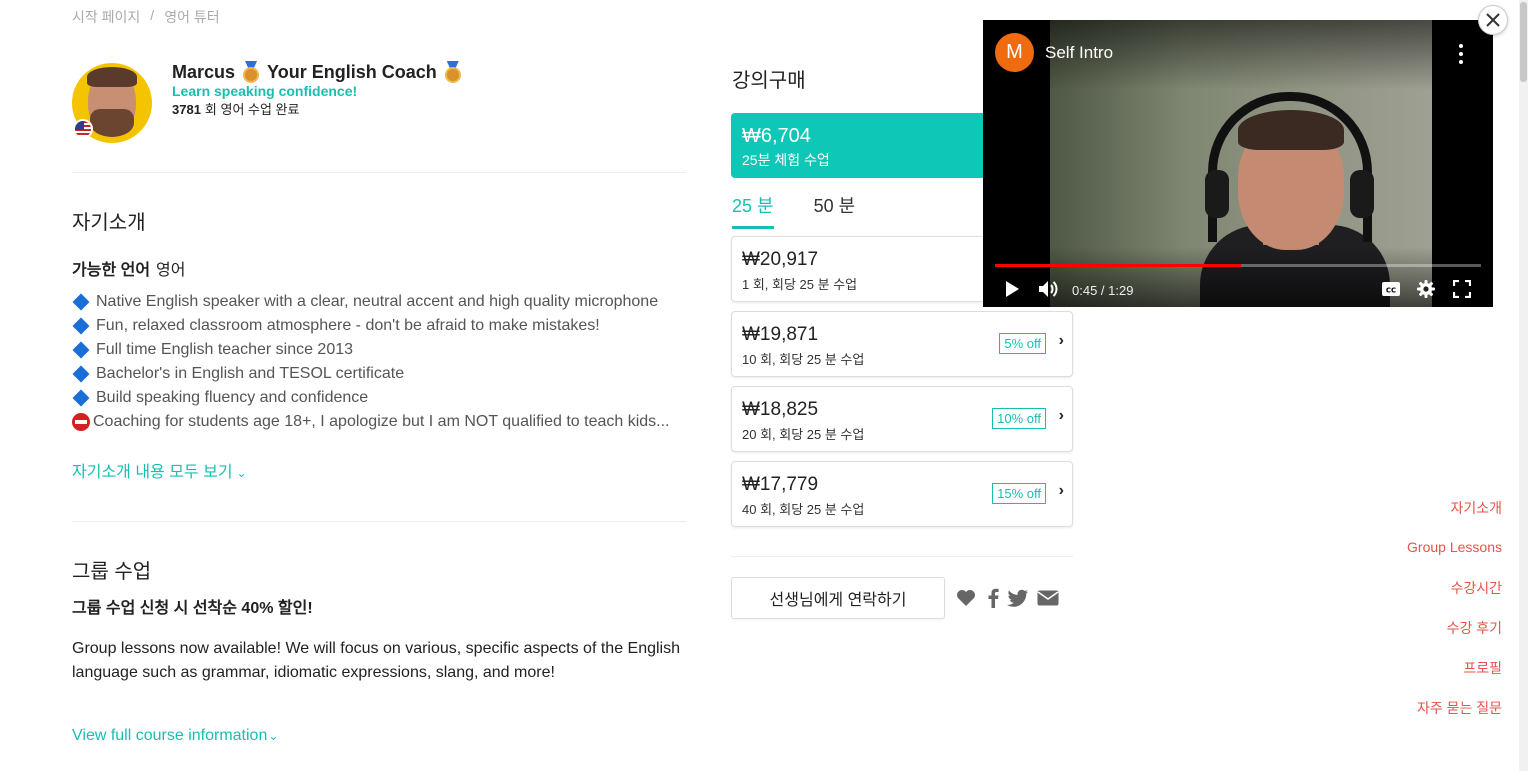 Image resolution: width=1528 pixels, height=771 pixels. I want to click on discount-badge: 5% off, so click(1022, 343).